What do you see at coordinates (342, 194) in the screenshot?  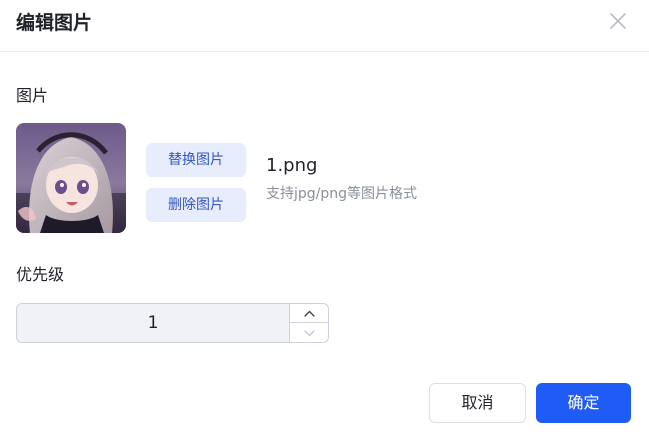 I see `format-hint: 支持jpg/png等图片格式` at bounding box center [342, 194].